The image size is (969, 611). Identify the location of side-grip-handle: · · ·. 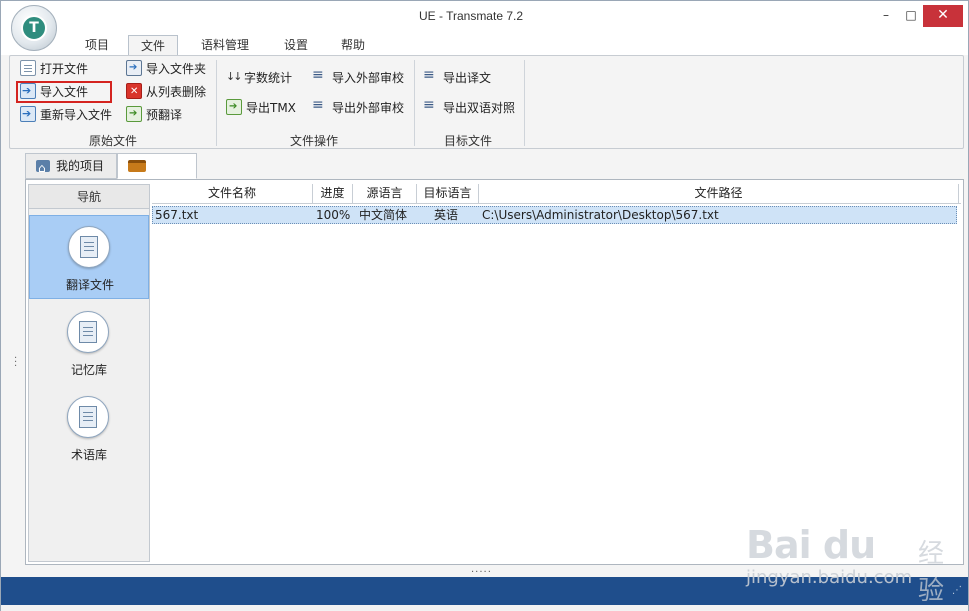
(16, 363).